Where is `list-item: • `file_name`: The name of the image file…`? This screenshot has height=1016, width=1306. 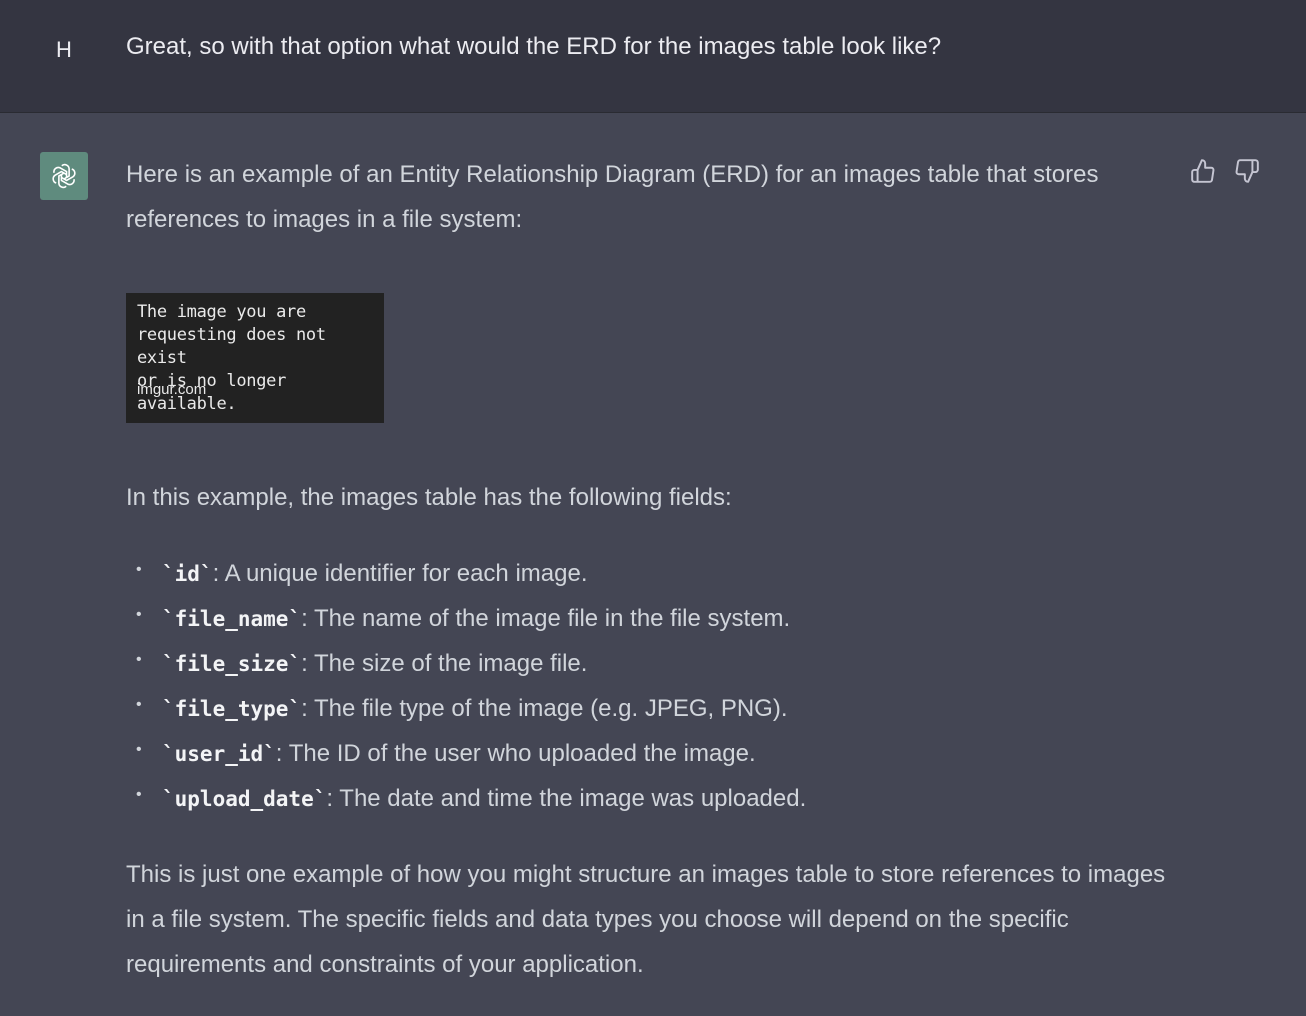 list-item: • `file_name`: The name of the image file… is located at coordinates (463, 618).